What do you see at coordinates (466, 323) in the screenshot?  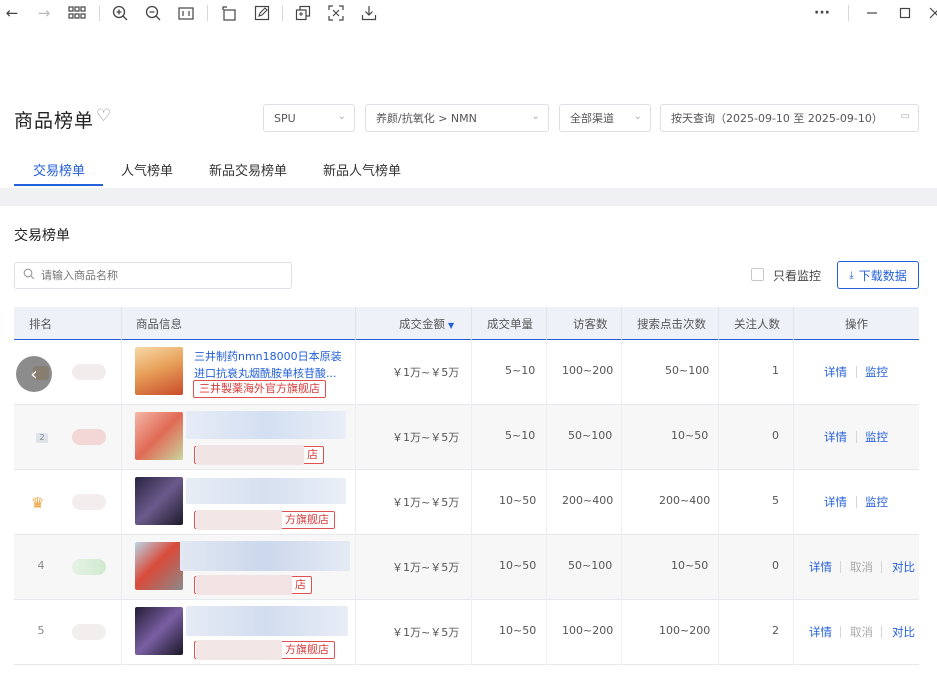 I see `table-header: 排名 商品信息 成交金额 ▼ 成交单量 访客数 搜索点击次数 关注人数 操作` at bounding box center [466, 323].